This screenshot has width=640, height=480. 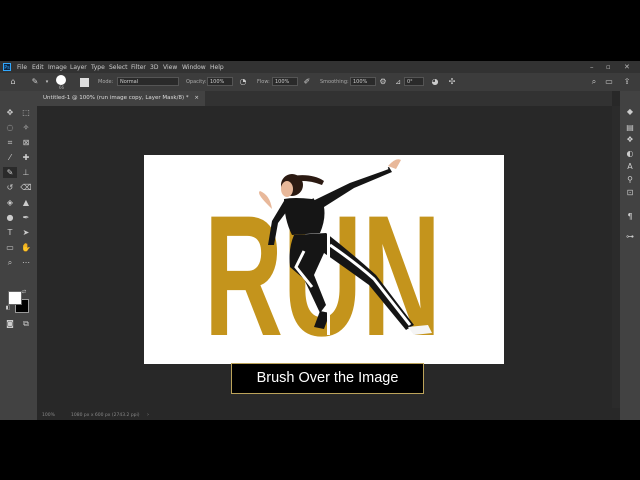 I want to click on color-panel-icon: ◐, so click(x=630, y=154).